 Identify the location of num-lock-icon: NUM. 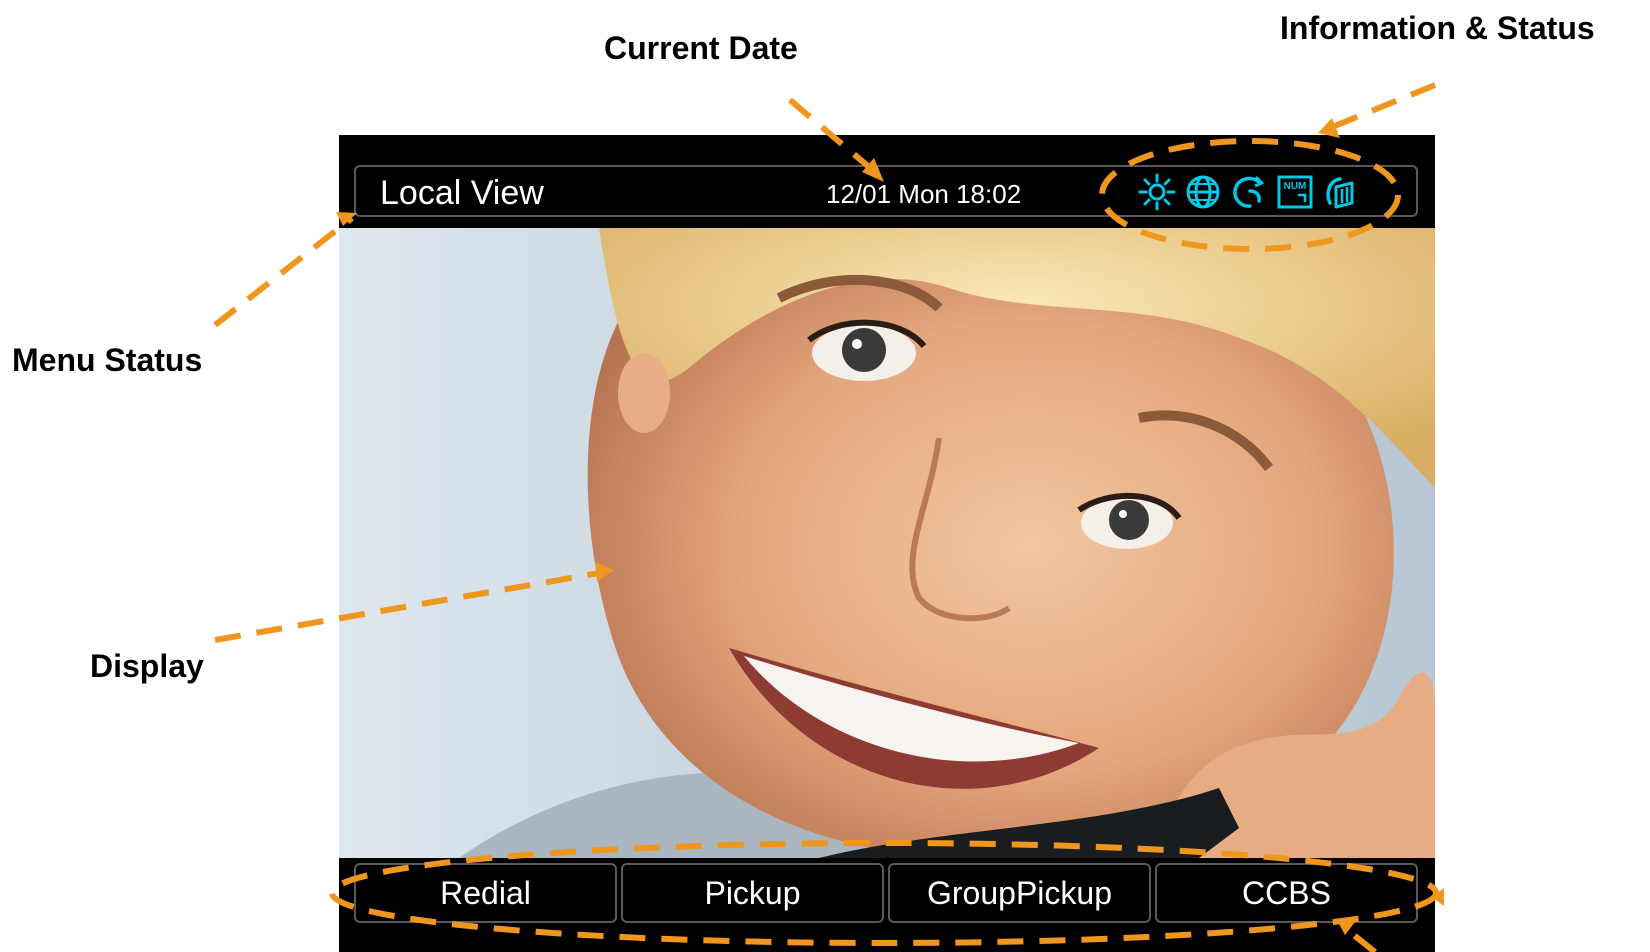
(1295, 192).